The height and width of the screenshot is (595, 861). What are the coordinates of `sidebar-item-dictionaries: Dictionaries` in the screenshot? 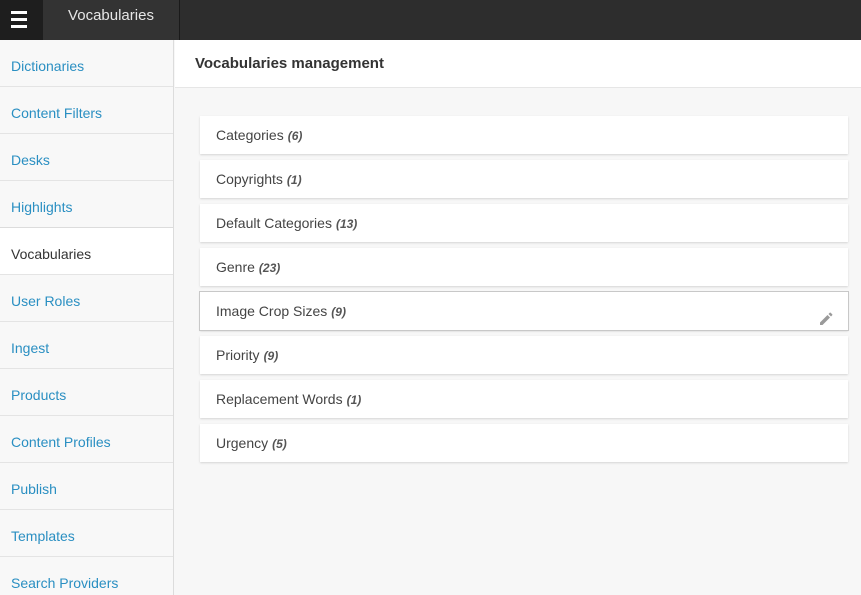 It's located at (86, 63).